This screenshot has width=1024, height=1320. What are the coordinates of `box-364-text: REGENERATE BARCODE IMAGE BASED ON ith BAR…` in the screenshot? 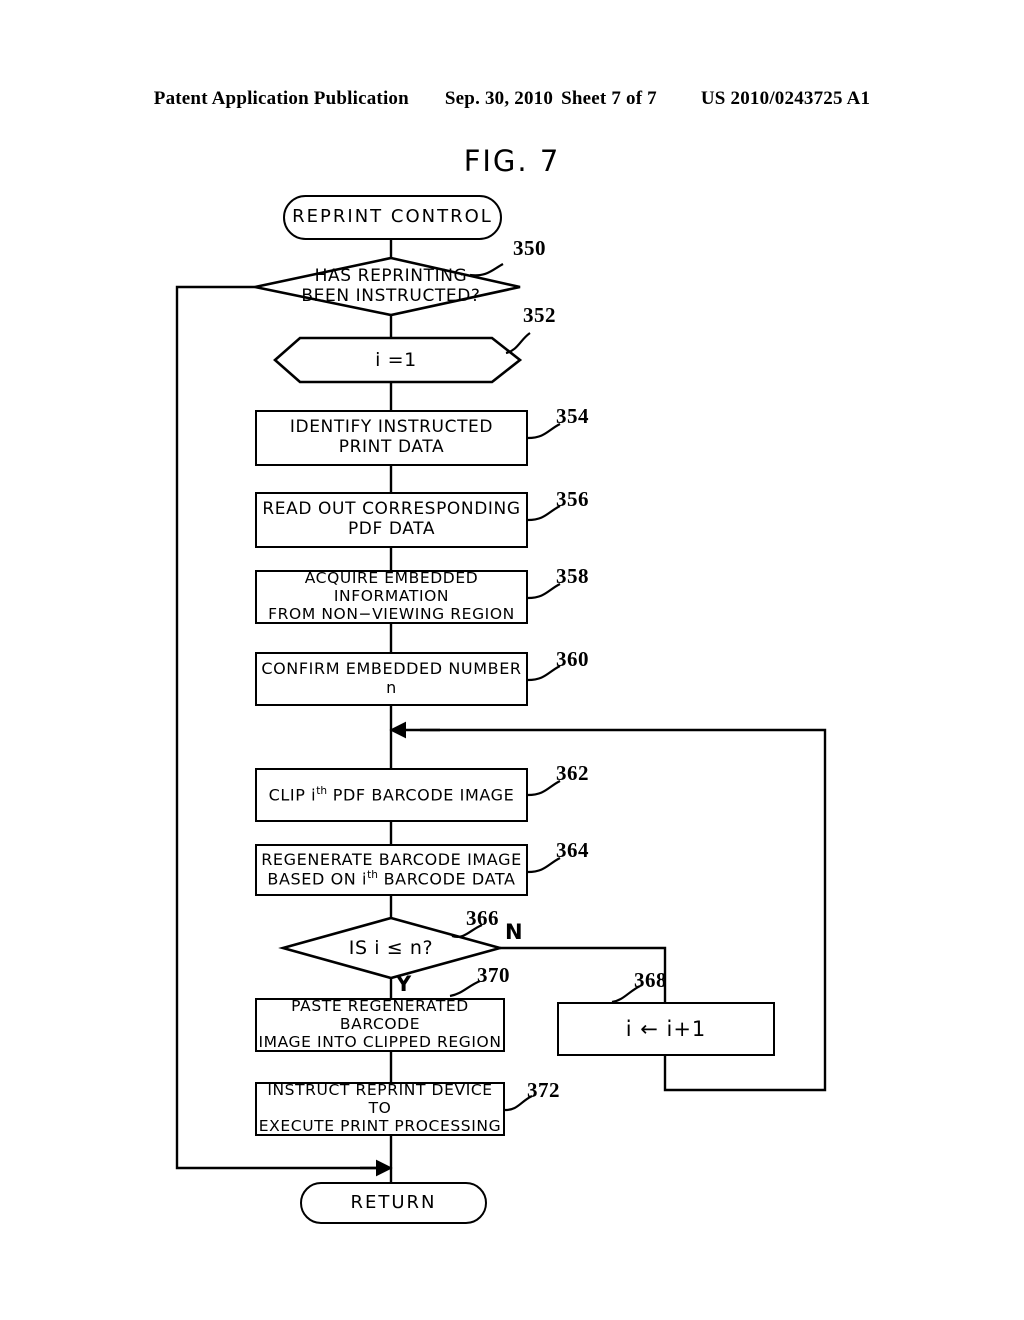 It's located at (391, 869).